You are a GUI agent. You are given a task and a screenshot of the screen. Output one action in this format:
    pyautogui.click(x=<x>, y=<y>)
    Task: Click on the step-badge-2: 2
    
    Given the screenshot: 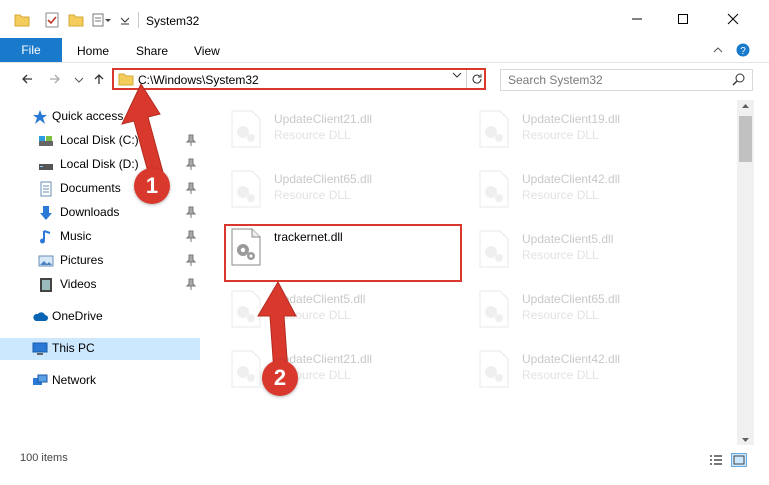 What is the action you would take?
    pyautogui.click(x=280, y=378)
    